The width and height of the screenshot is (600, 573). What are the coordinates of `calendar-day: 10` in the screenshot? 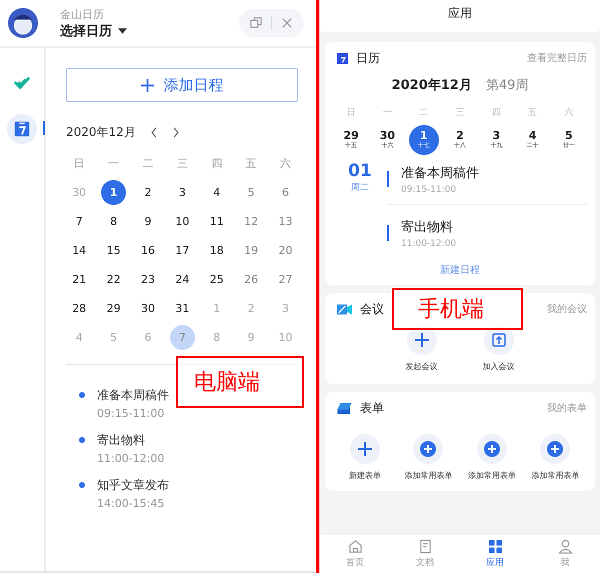 It's located at (182, 221).